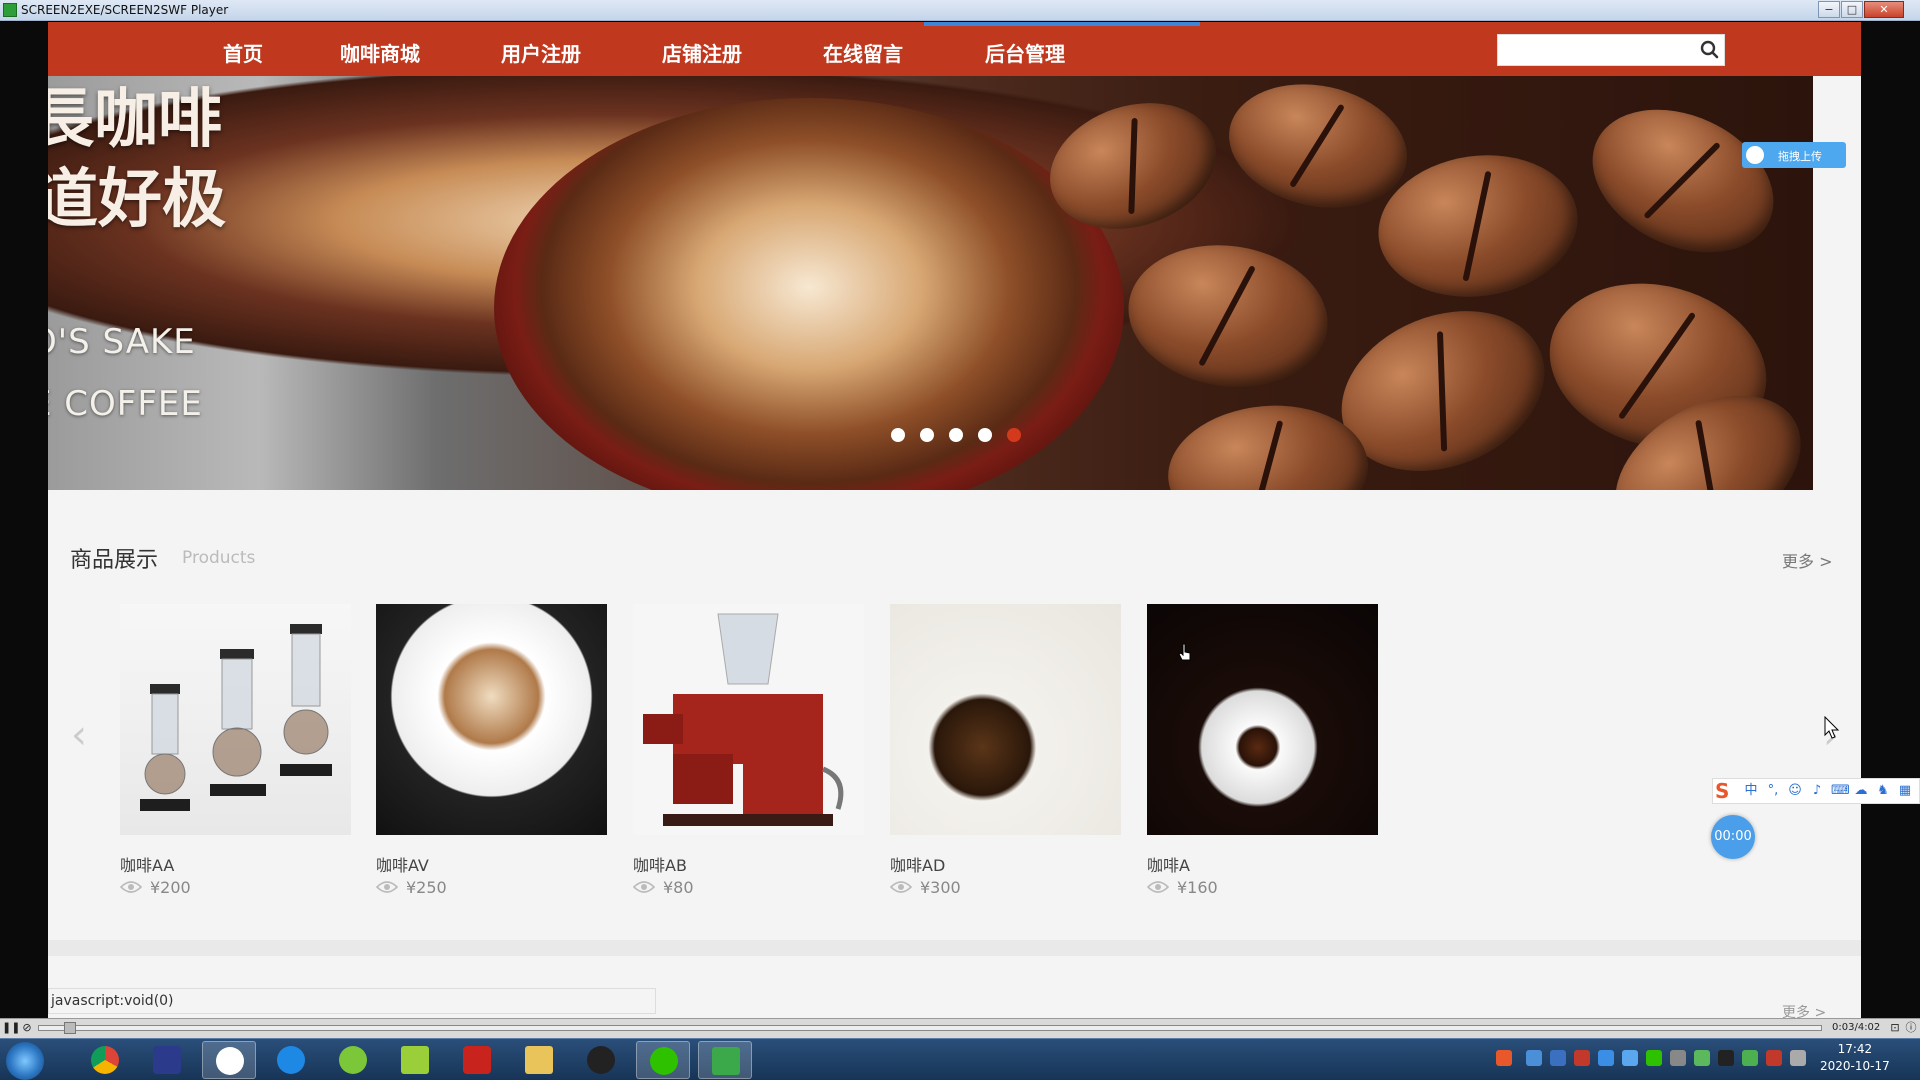  Describe the element at coordinates (1733, 837) in the screenshot. I see `recording-timer: 00:00` at that location.